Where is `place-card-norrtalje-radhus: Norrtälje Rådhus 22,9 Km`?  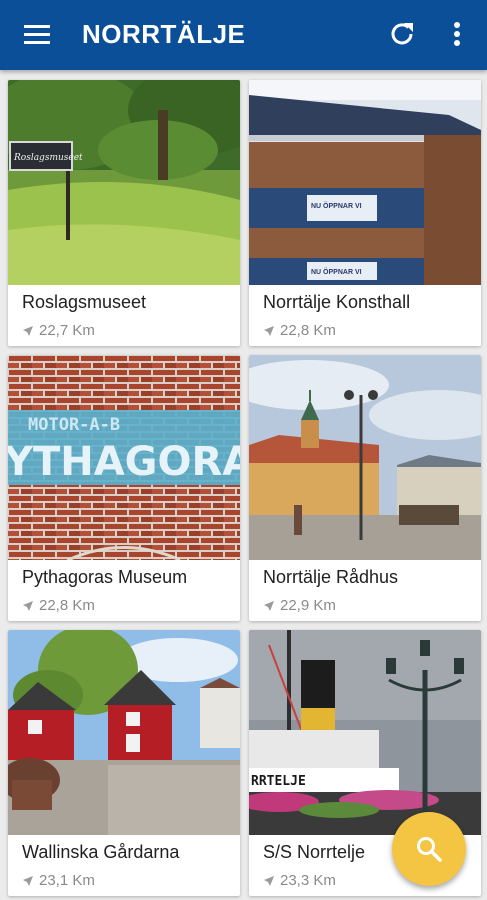
place-card-norrtalje-radhus: Norrtälje Rådhus 22,9 Km is located at coordinates (365, 488).